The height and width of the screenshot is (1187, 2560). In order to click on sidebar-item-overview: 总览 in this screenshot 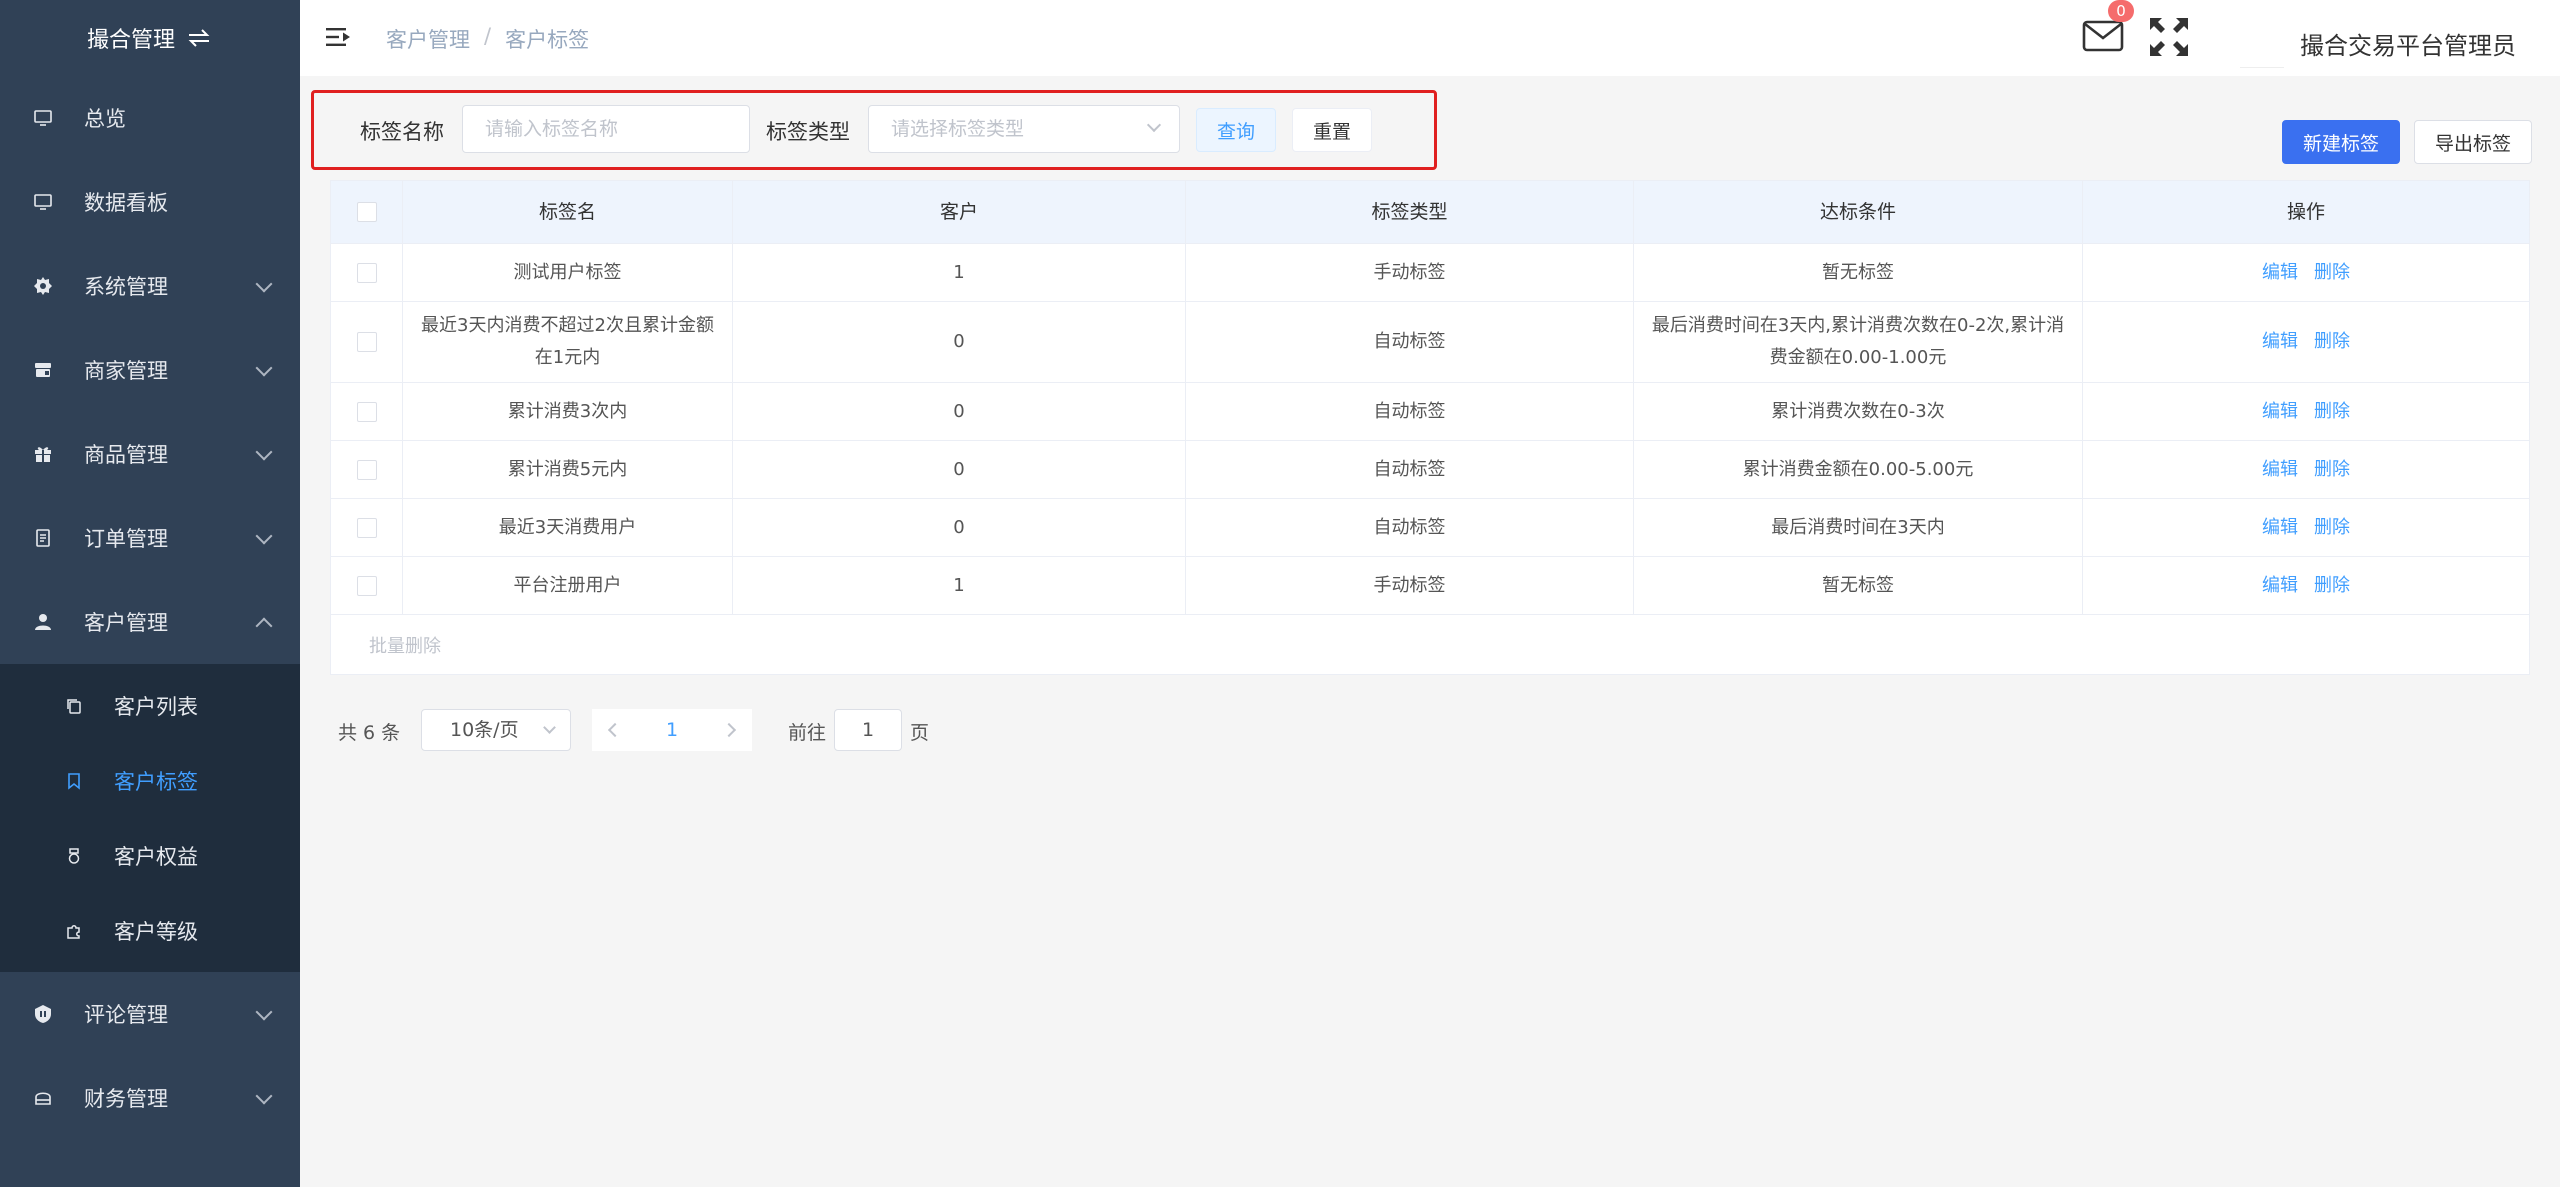, I will do `click(150, 118)`.